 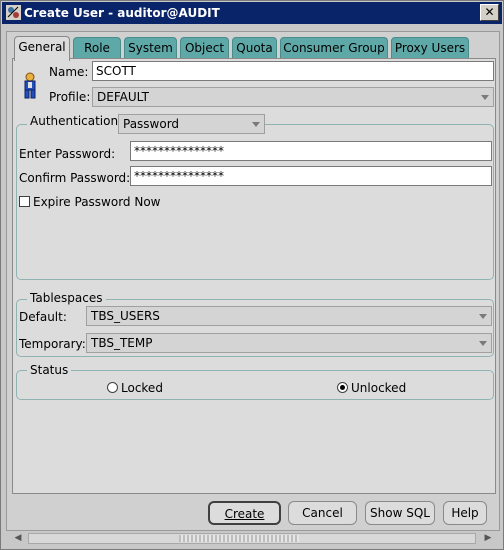 I want to click on tab-proxy-users-label: Proxy Users, so click(x=430, y=48).